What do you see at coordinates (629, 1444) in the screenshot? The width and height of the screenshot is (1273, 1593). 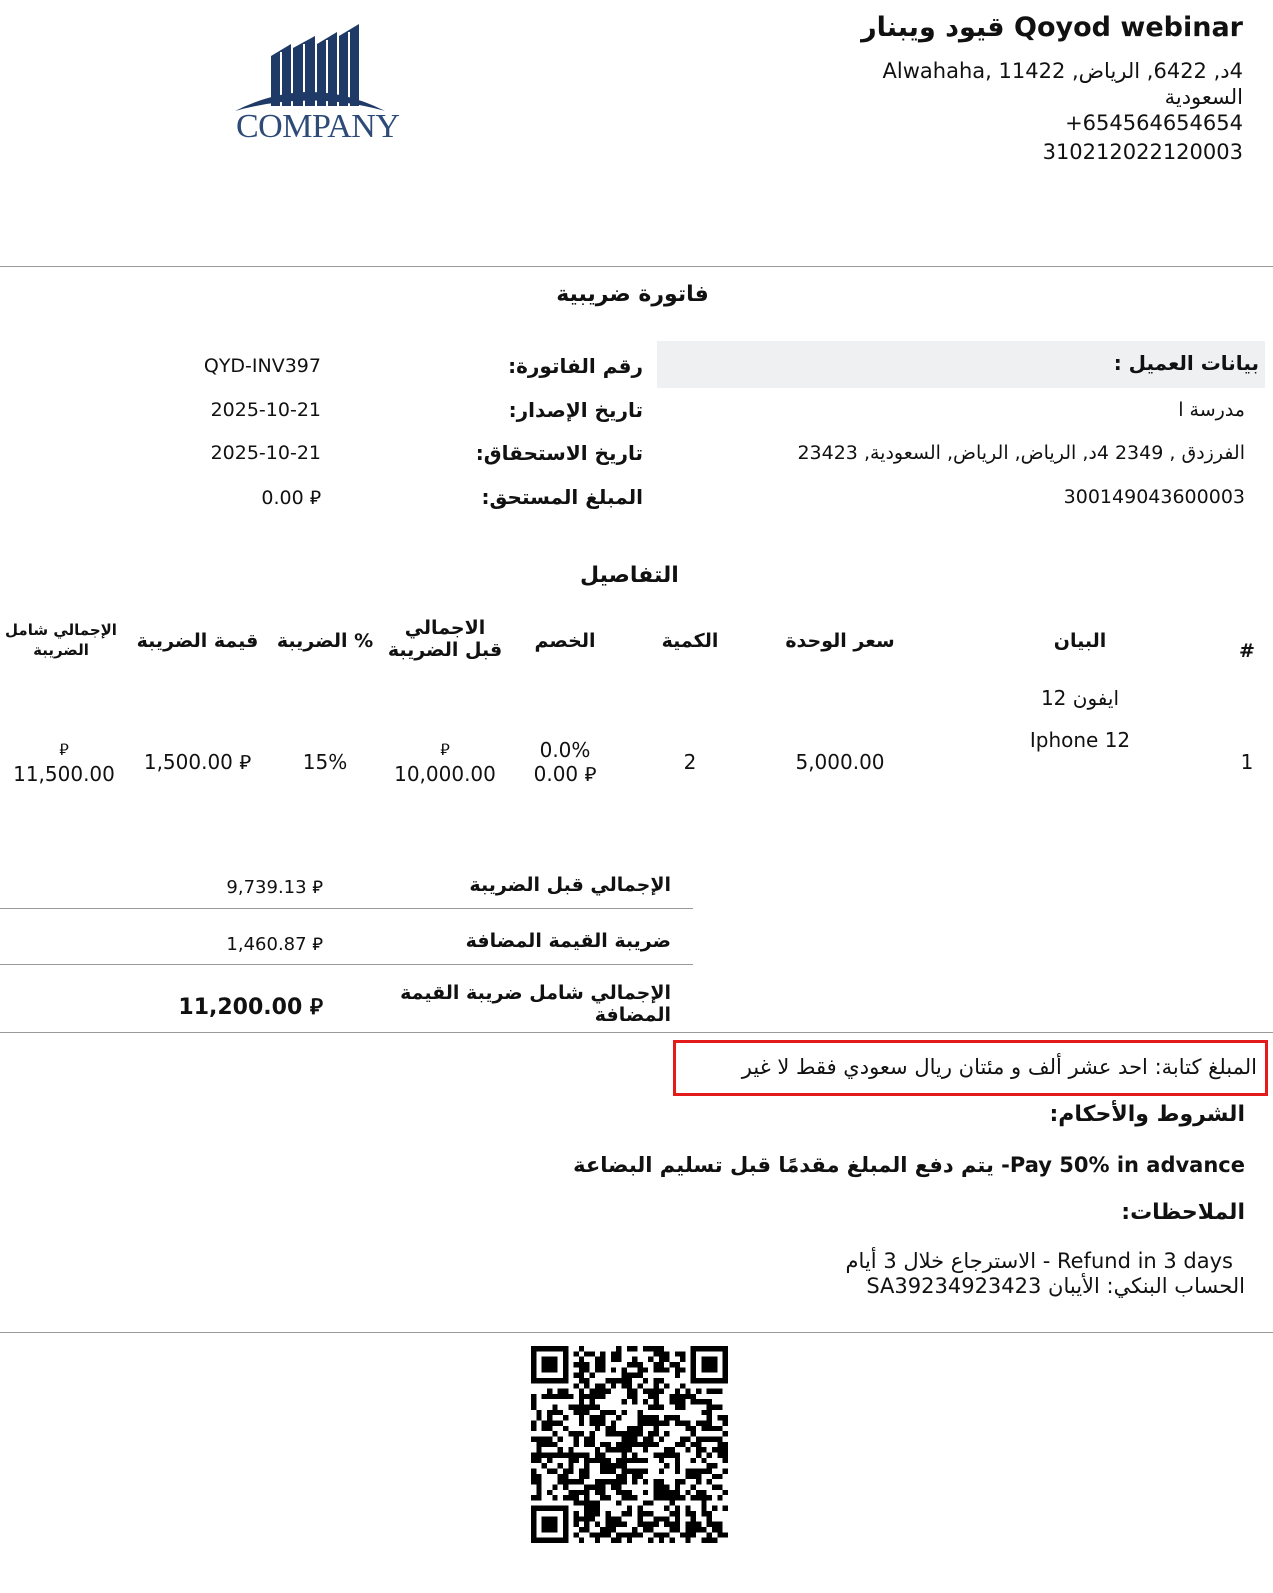 I see `qr-code` at bounding box center [629, 1444].